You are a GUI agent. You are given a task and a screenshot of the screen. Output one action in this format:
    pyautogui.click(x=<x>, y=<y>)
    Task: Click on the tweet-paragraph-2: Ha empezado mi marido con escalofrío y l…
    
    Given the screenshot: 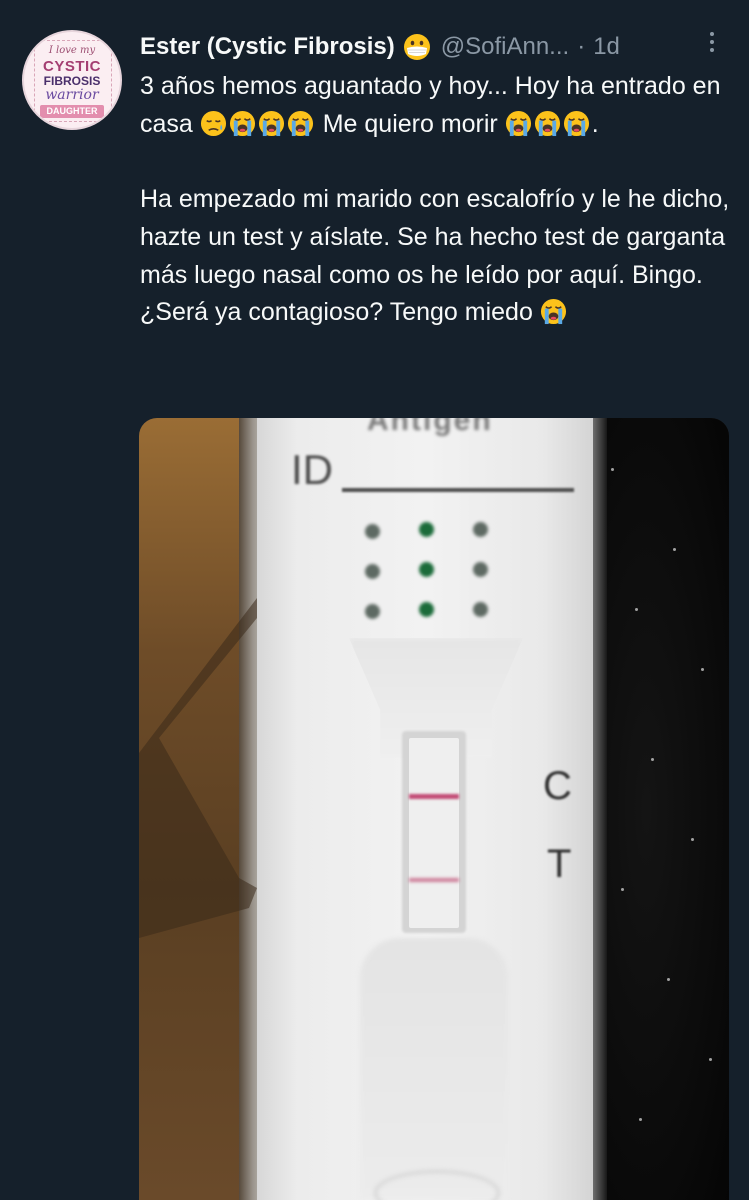 What is the action you would take?
    pyautogui.click(x=435, y=256)
    